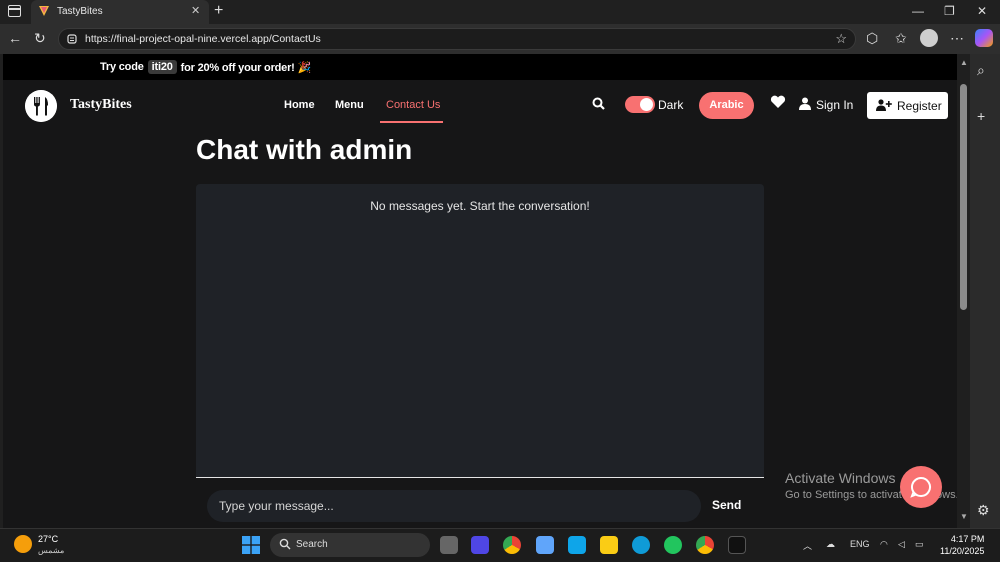 The height and width of the screenshot is (562, 1000). What do you see at coordinates (500, 12) in the screenshot?
I see `browser-tab-strip: TastyBites ✕ + — ❐ ✕` at bounding box center [500, 12].